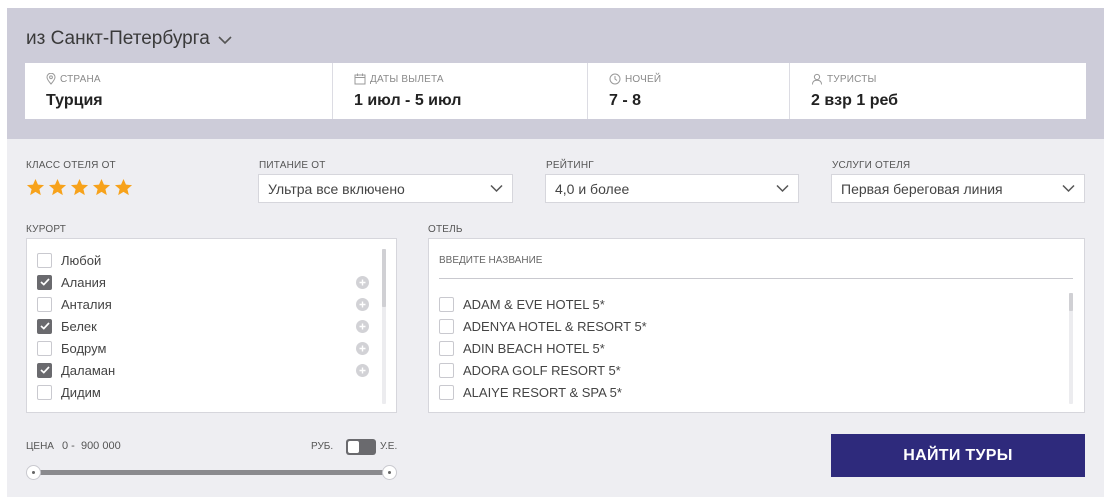 Image resolution: width=1111 pixels, height=504 pixels. I want to click on hotel-item: ALAIYE RESORT & SPA 5*, so click(530, 392).